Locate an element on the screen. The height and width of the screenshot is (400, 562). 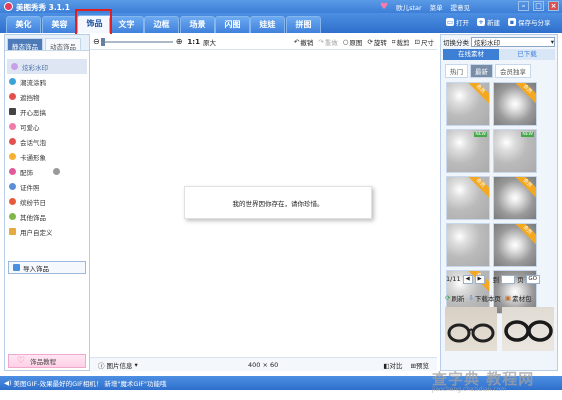
maximize-icon: □ is located at coordinates (538, 6).